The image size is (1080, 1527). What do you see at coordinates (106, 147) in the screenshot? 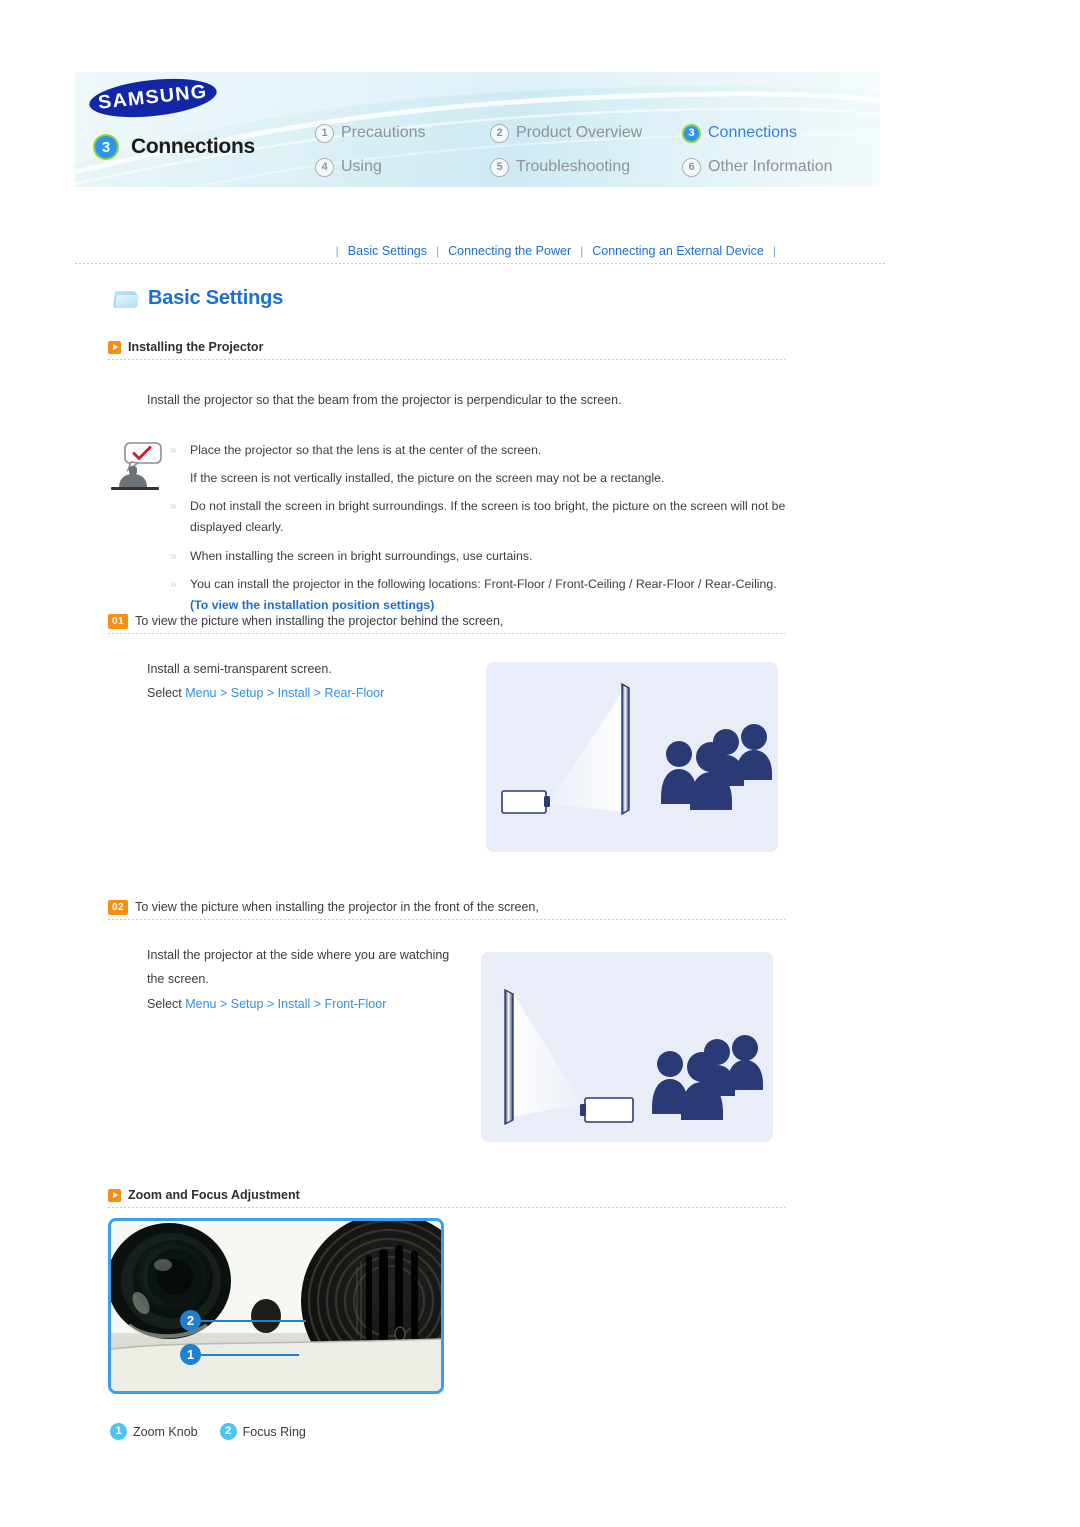
I see `chapter-number-badge: 3` at bounding box center [106, 147].